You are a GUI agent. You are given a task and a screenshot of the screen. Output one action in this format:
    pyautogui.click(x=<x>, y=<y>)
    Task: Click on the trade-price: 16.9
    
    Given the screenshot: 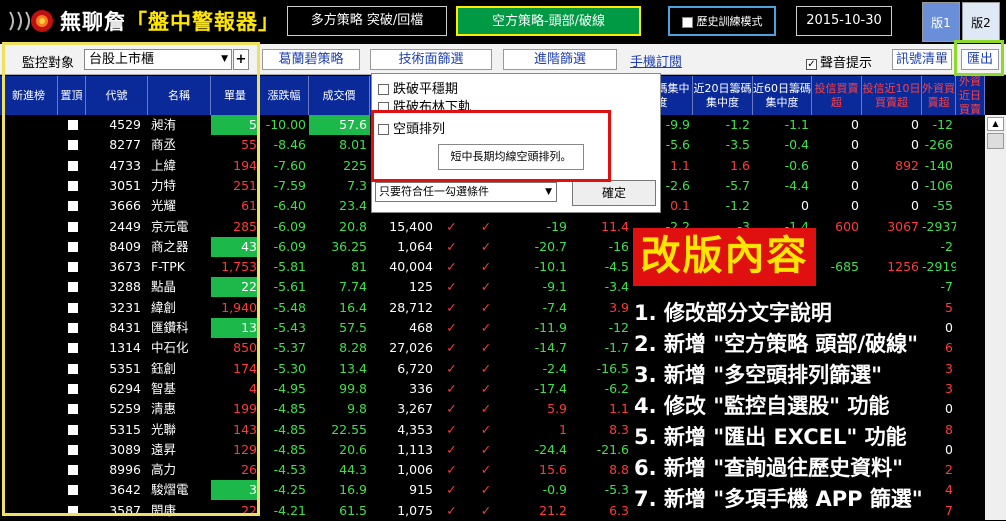 What is the action you would take?
    pyautogui.click(x=353, y=490)
    